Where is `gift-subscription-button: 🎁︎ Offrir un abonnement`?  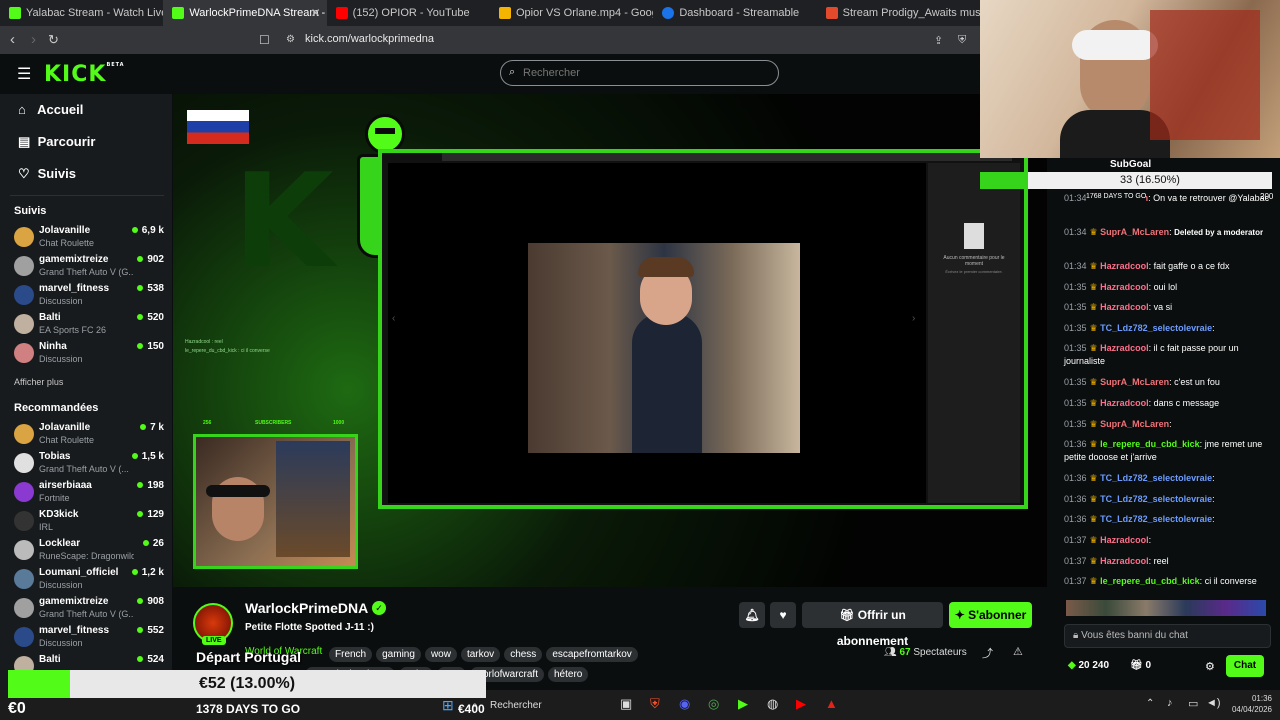 gift-subscription-button: 🎁︎ Offrir un abonnement is located at coordinates (872, 625).